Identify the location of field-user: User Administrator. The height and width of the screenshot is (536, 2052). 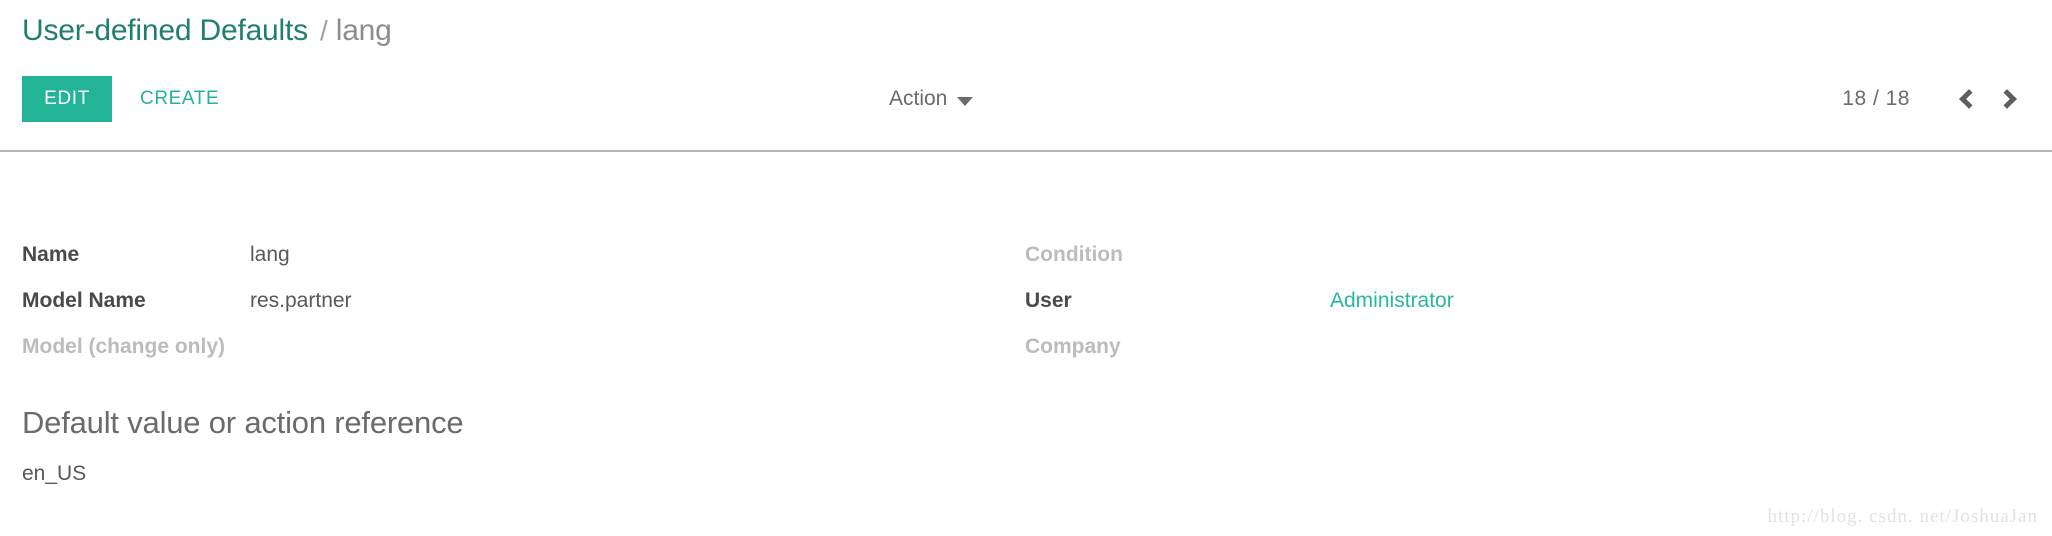
(1525, 312).